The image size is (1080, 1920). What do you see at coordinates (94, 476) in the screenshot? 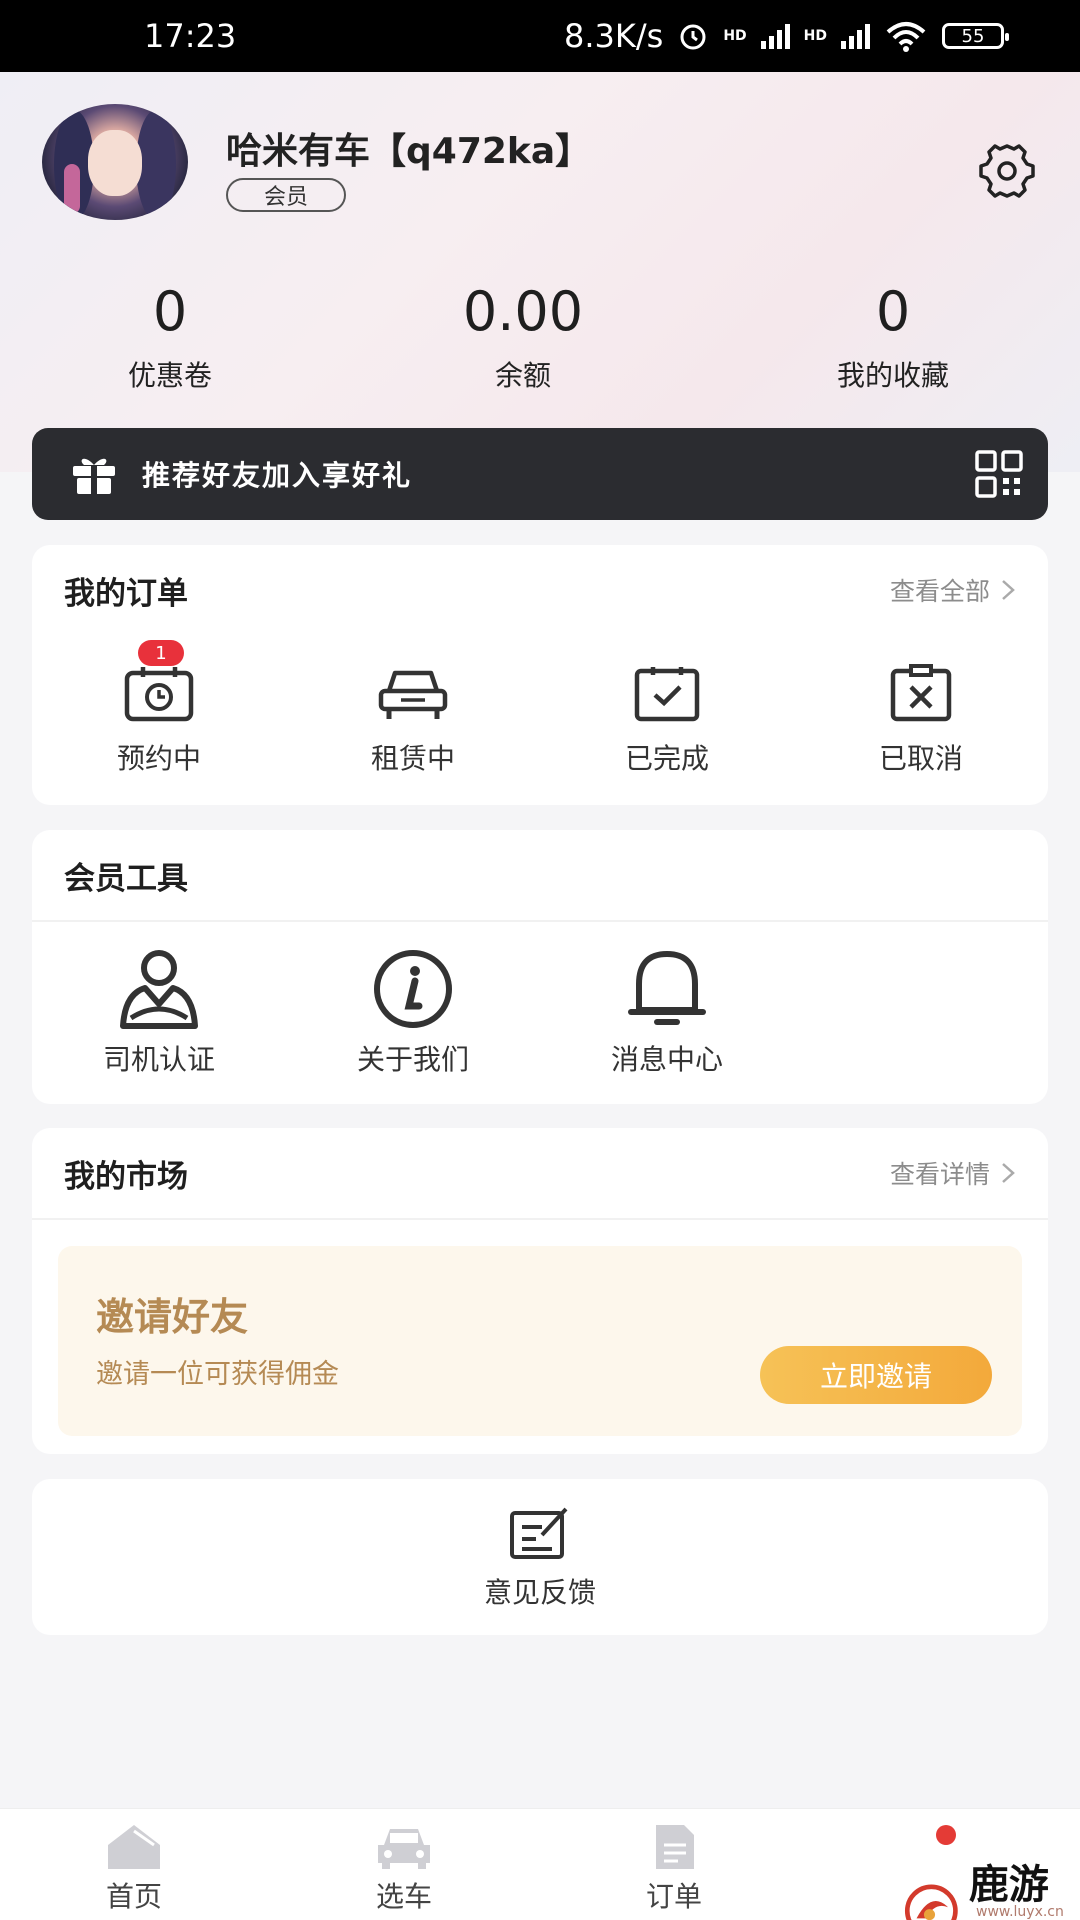
I see `gift-icon` at bounding box center [94, 476].